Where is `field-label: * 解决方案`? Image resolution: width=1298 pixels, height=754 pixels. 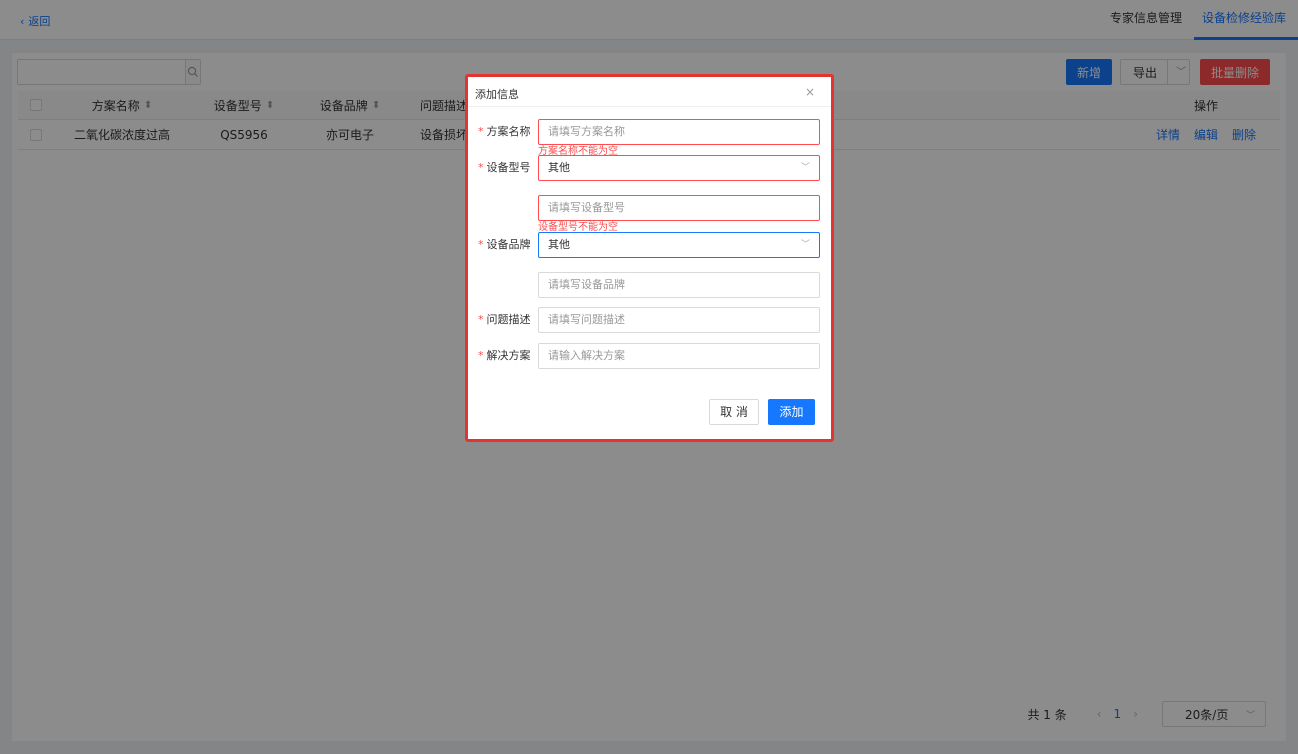
field-label: * 解决方案 is located at coordinates (504, 355).